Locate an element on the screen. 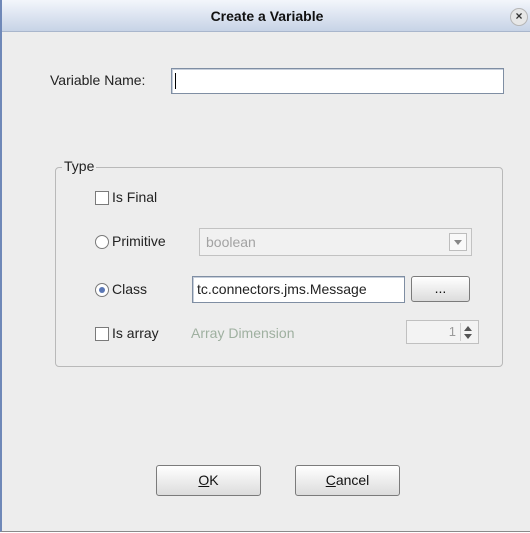 This screenshot has height=533, width=530. class-radio is located at coordinates (102, 290).